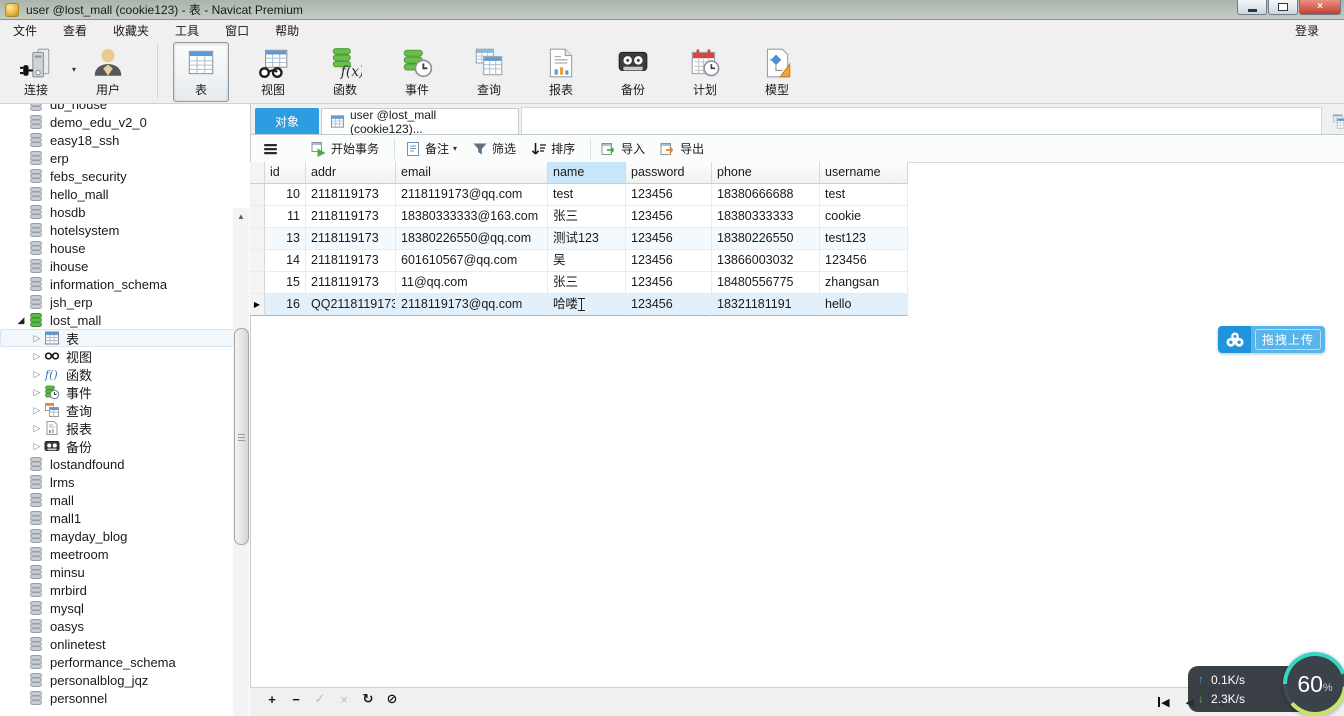 Image resolution: width=1344 pixels, height=716 pixels. What do you see at coordinates (864, 217) in the screenshot?
I see `grid-cell: cookie` at bounding box center [864, 217].